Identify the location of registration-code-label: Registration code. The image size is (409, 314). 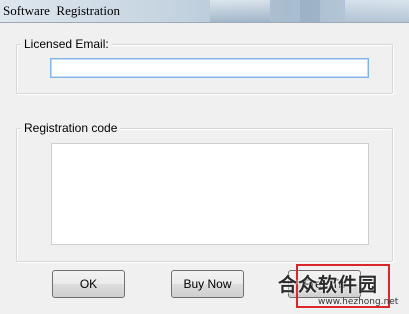
(71, 128).